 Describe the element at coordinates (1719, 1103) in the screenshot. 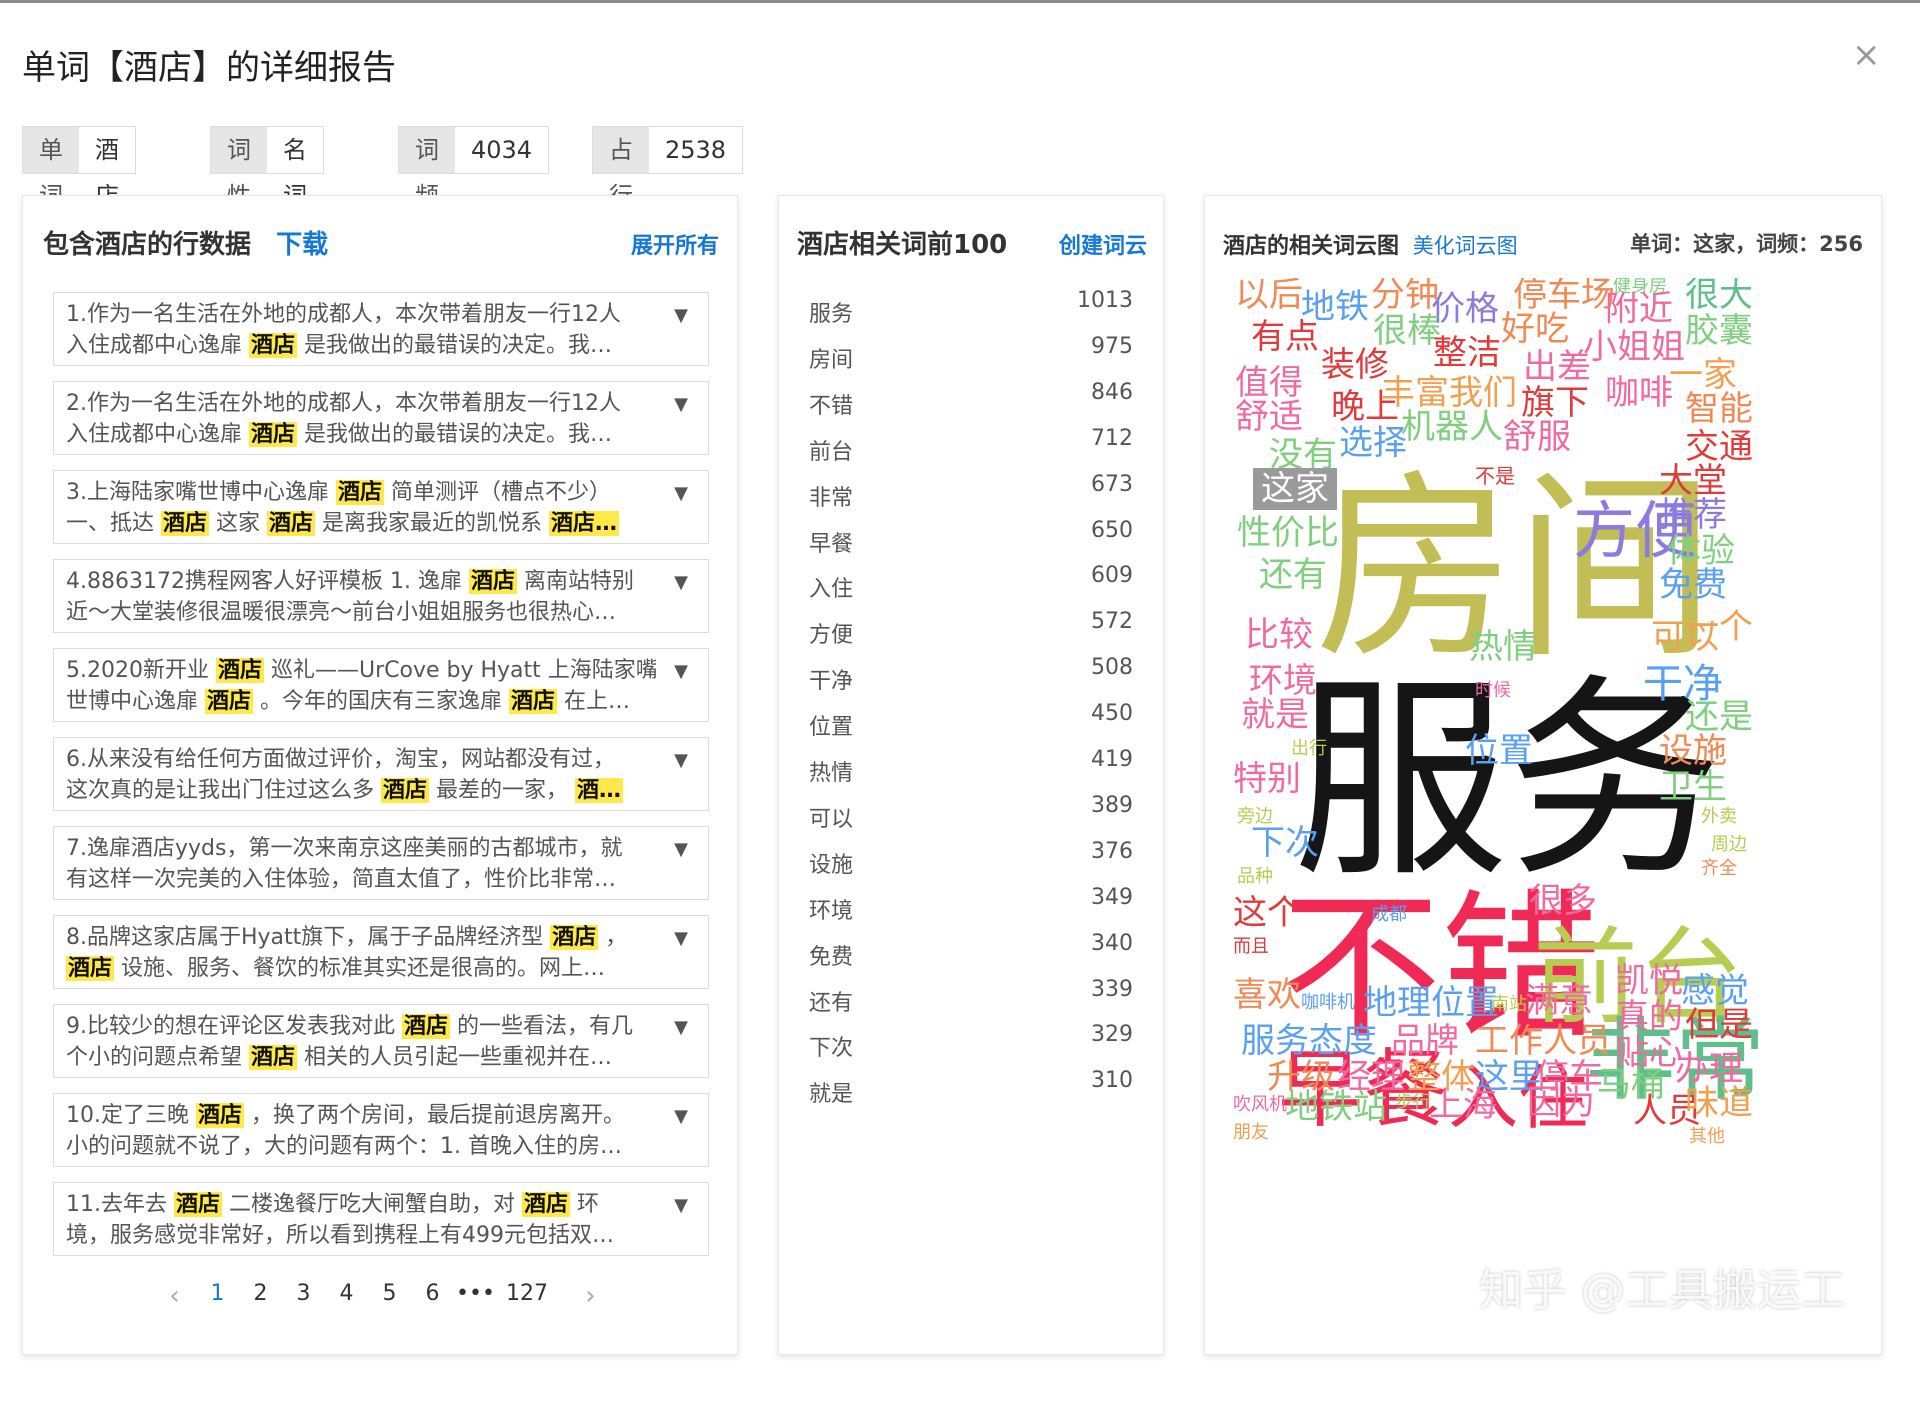

I see `word-cloud-word: 味道` at that location.